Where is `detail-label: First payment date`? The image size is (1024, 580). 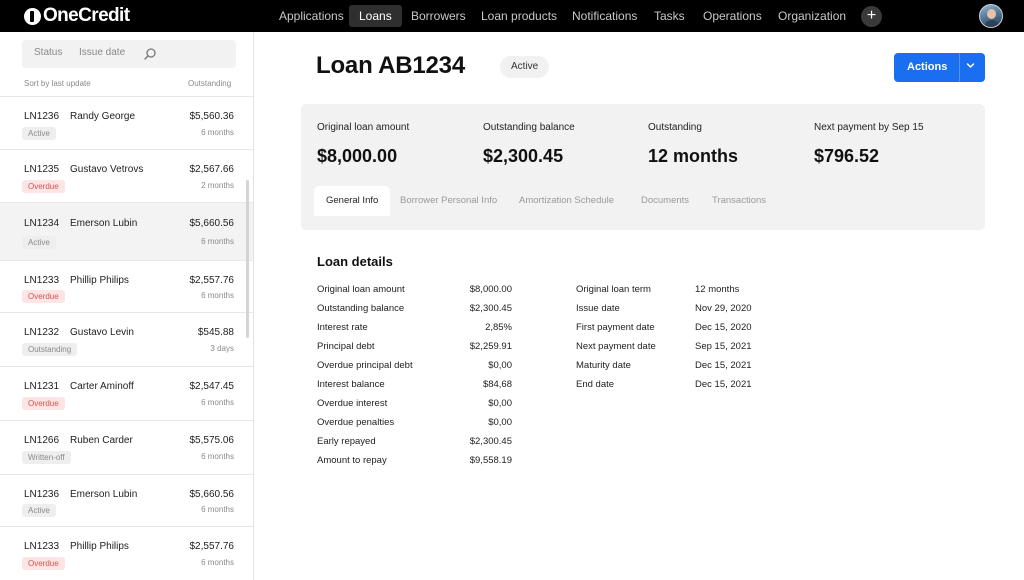 detail-label: First payment date is located at coordinates (615, 327).